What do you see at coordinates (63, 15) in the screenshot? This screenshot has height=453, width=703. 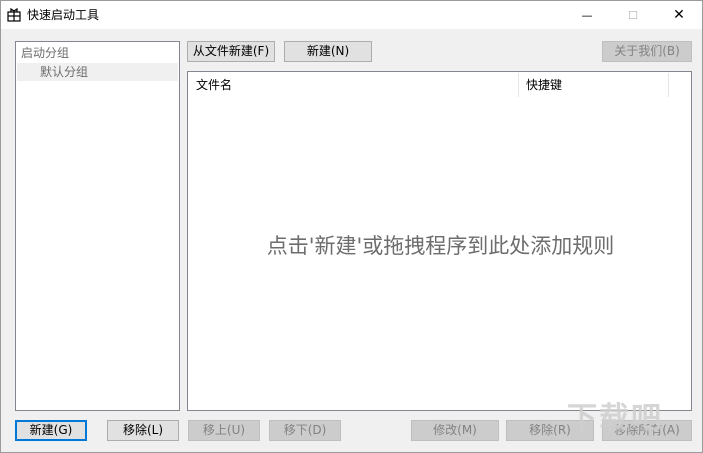 I see `window-title: 快速启动工具` at bounding box center [63, 15].